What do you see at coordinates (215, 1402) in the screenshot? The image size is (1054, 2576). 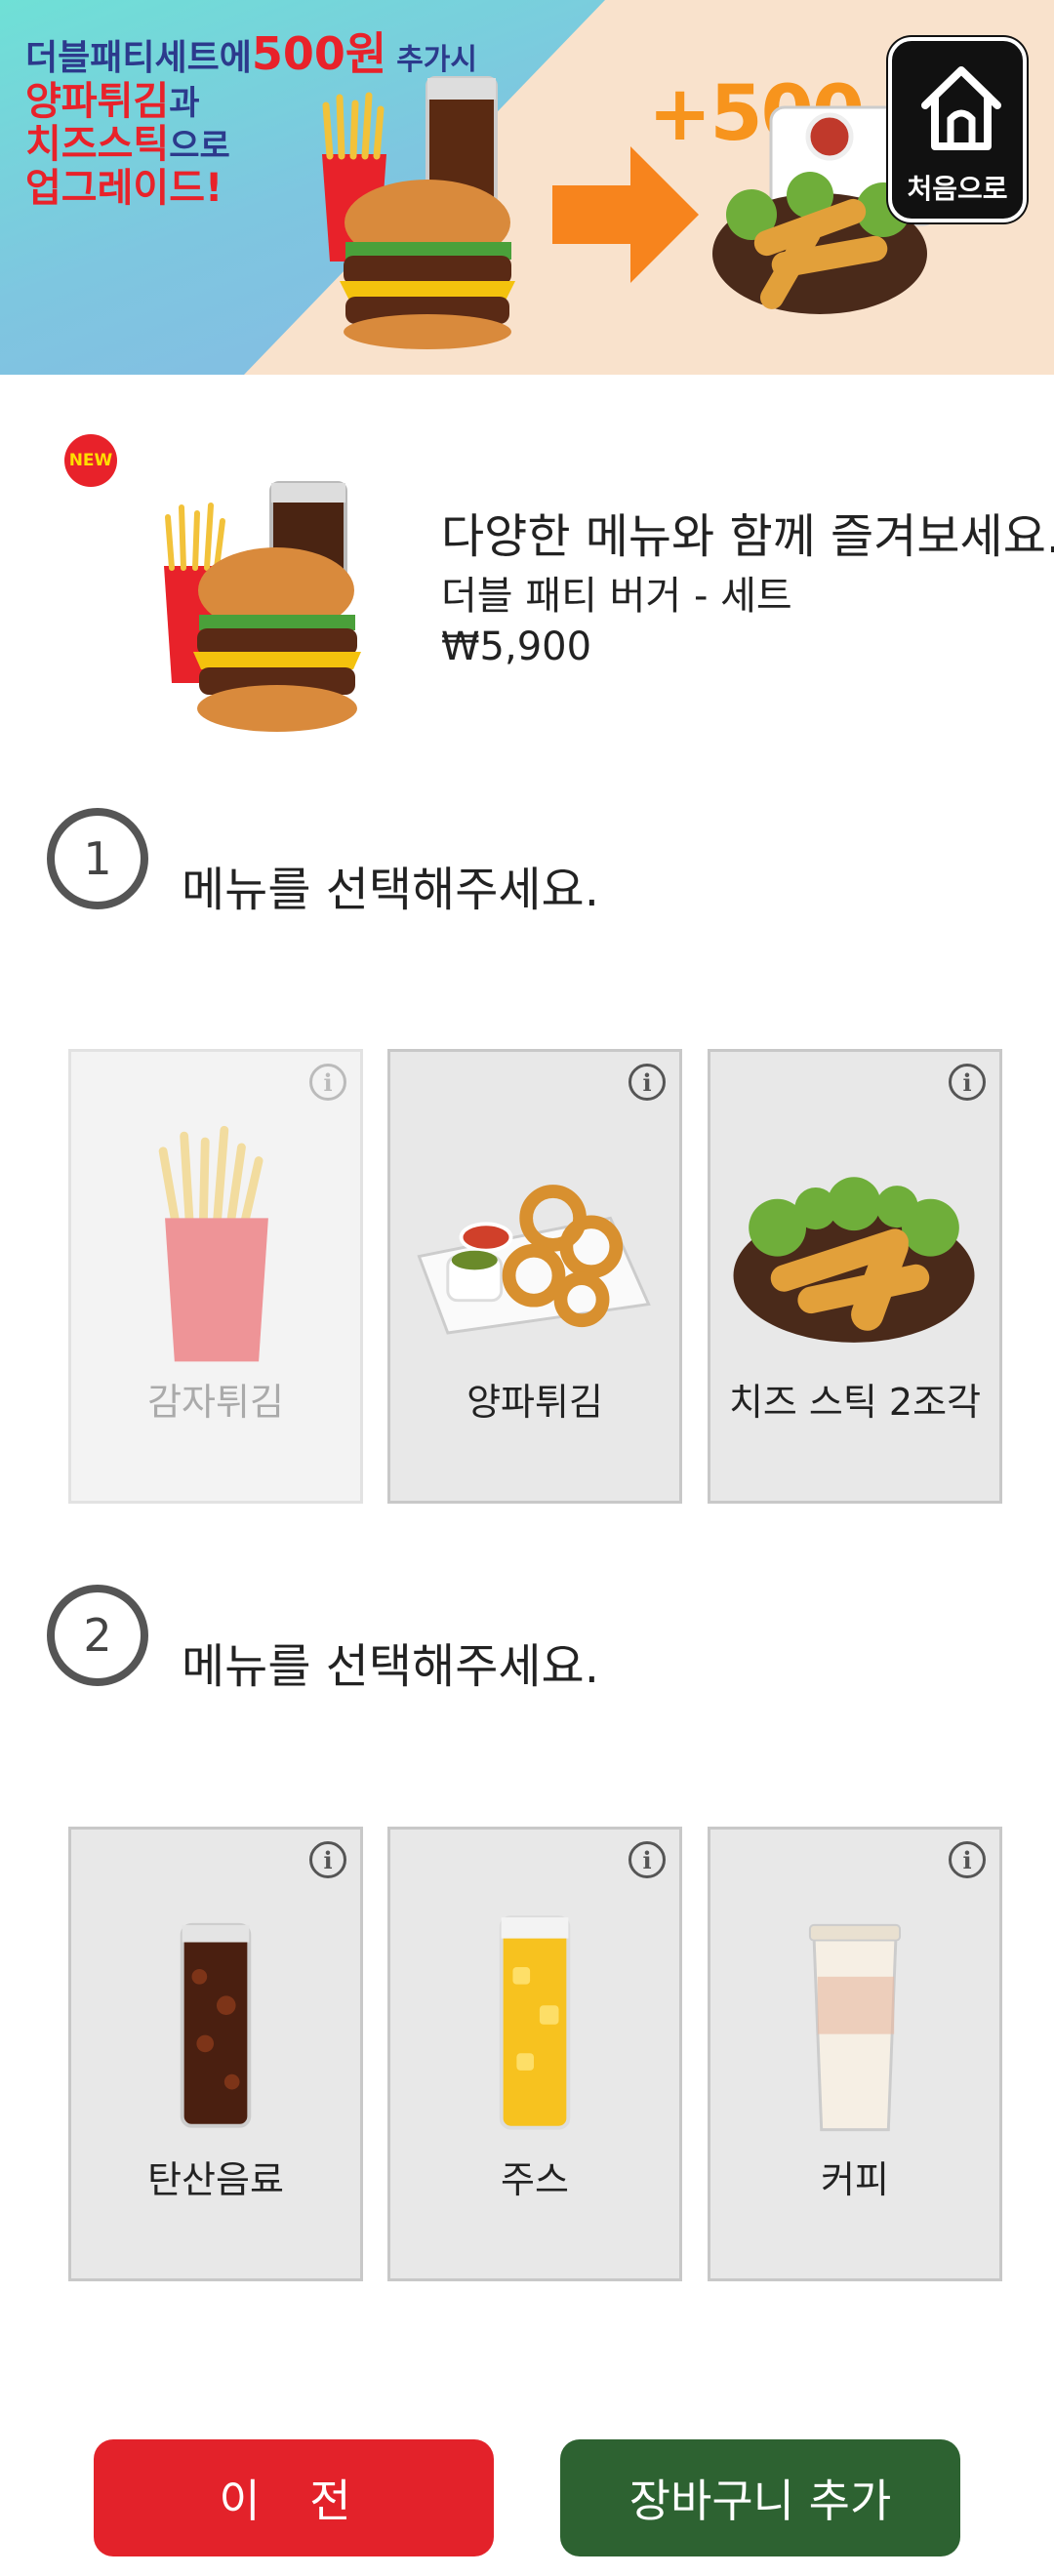 I see `option-label: 감자튀김` at bounding box center [215, 1402].